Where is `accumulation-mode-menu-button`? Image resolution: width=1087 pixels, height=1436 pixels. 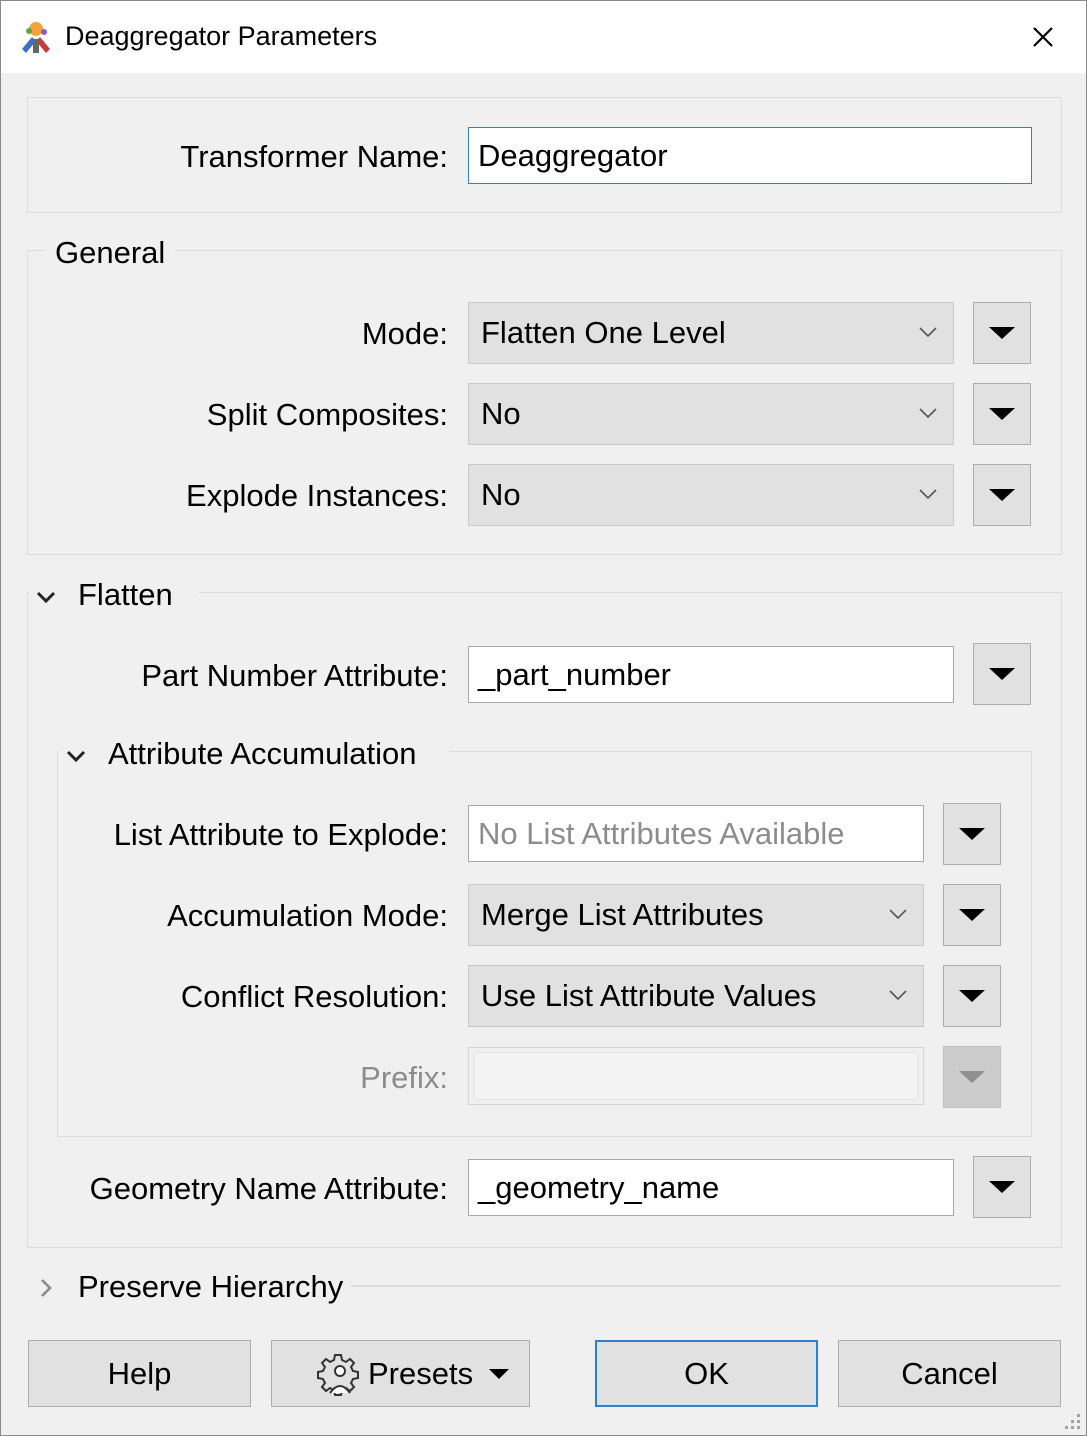 accumulation-mode-menu-button is located at coordinates (972, 915).